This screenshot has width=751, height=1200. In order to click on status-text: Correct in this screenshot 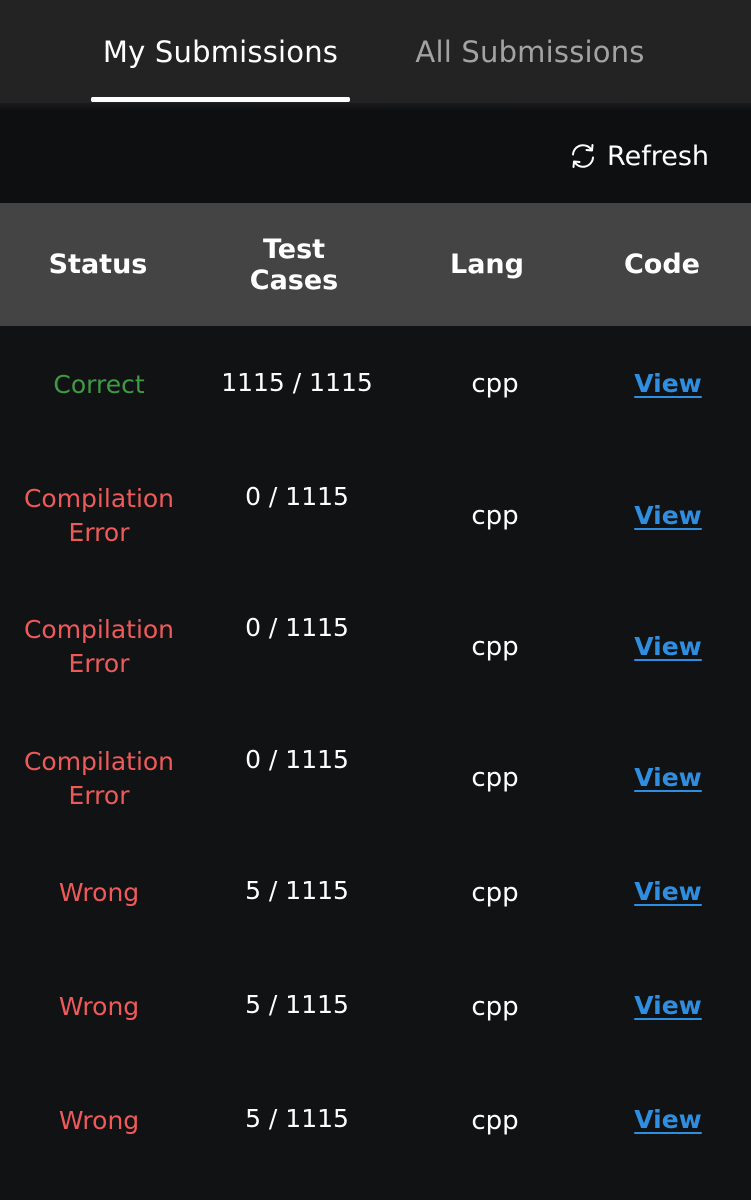, I will do `click(99, 384)`.